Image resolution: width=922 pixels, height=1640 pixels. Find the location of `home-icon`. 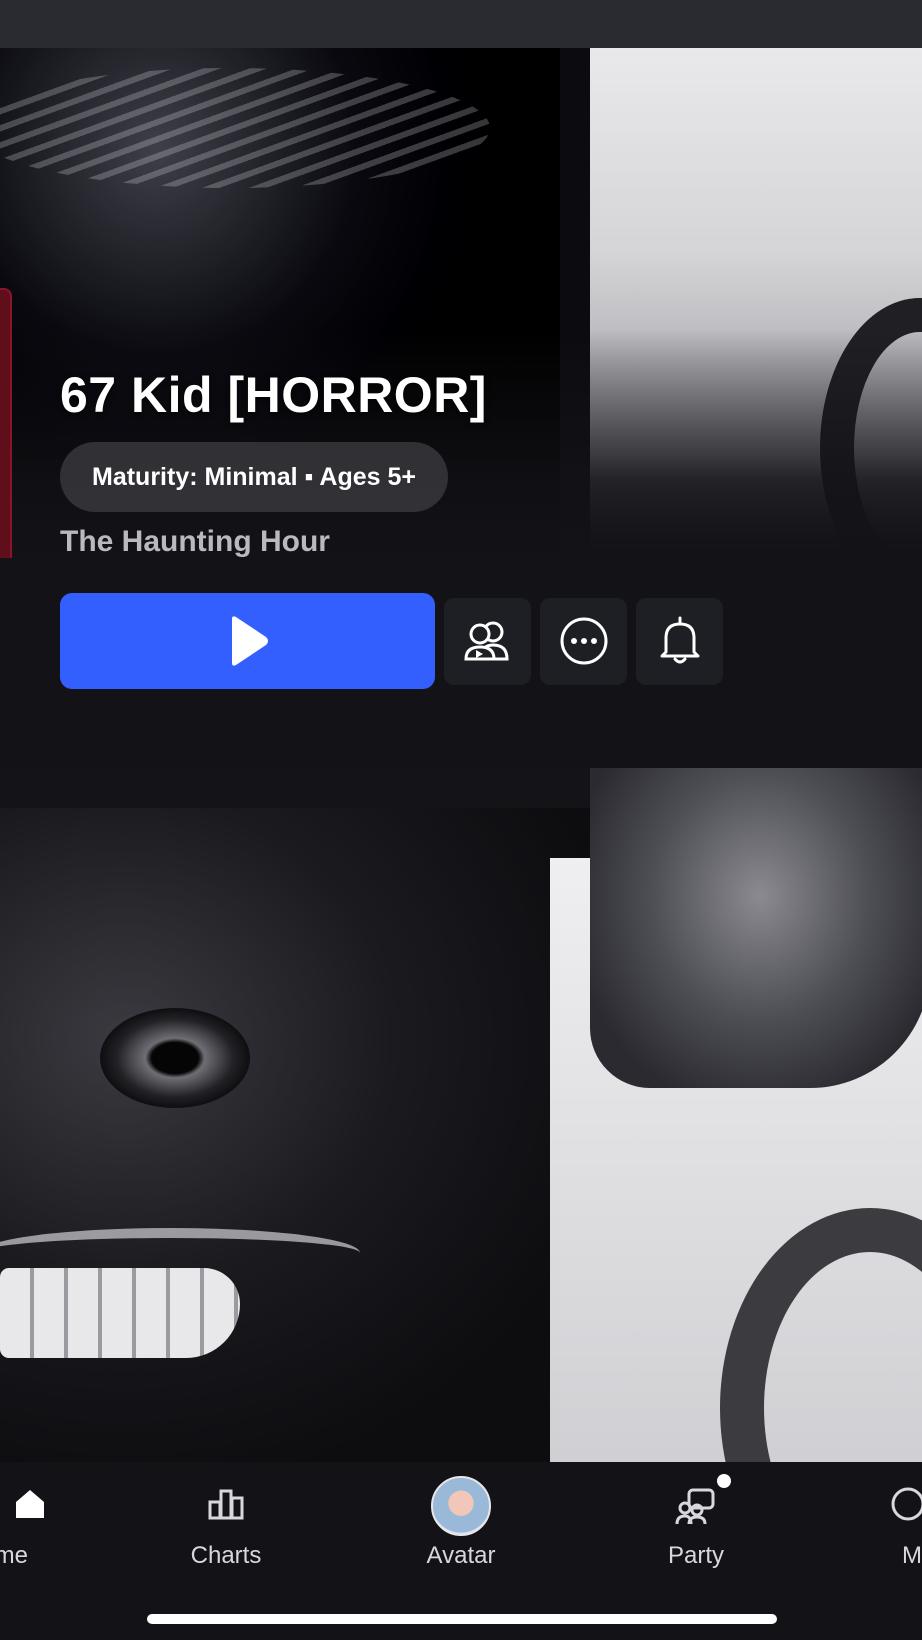

home-icon is located at coordinates (30, 1504).